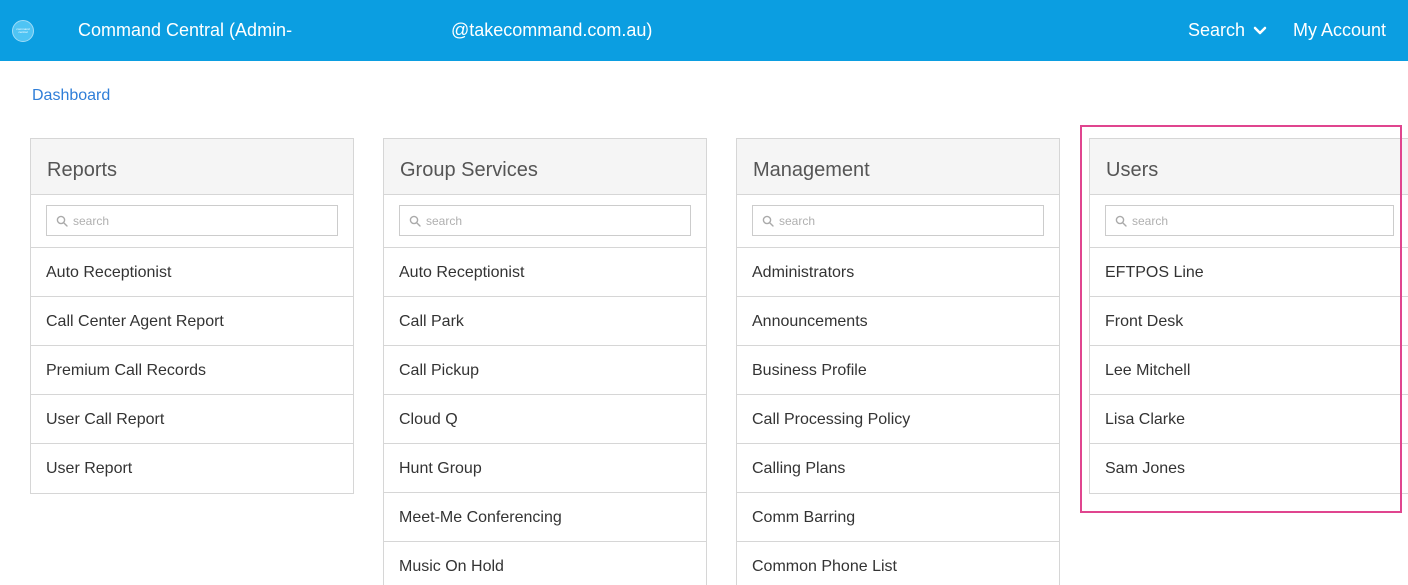 The height and width of the screenshot is (585, 1408). What do you see at coordinates (898, 468) in the screenshot?
I see `management-item-calling-plans: Calling Plans` at bounding box center [898, 468].